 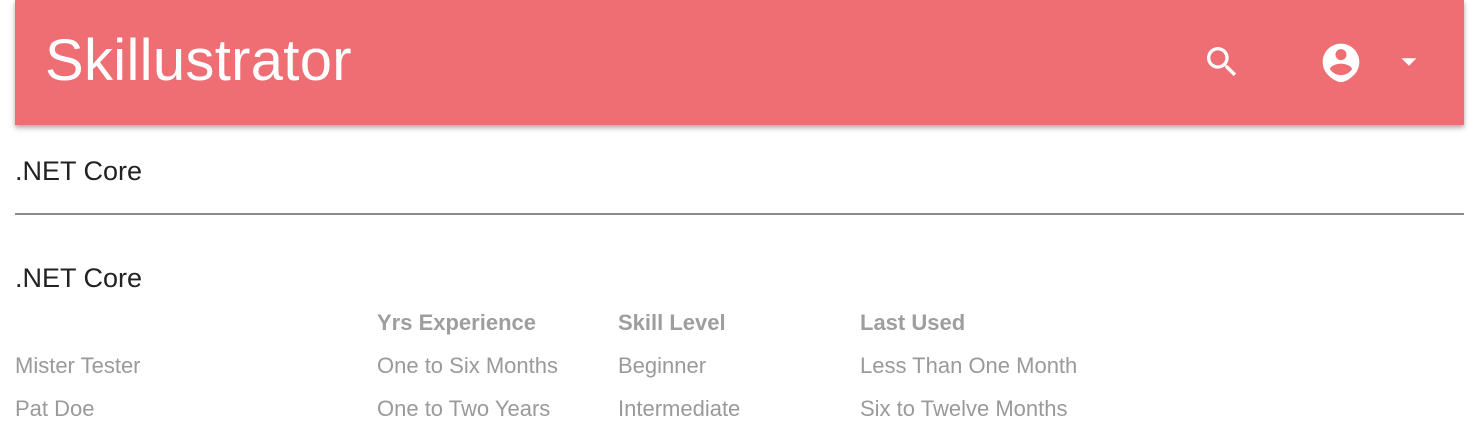 I want to click on app-title: Skillustrator, so click(x=198, y=61).